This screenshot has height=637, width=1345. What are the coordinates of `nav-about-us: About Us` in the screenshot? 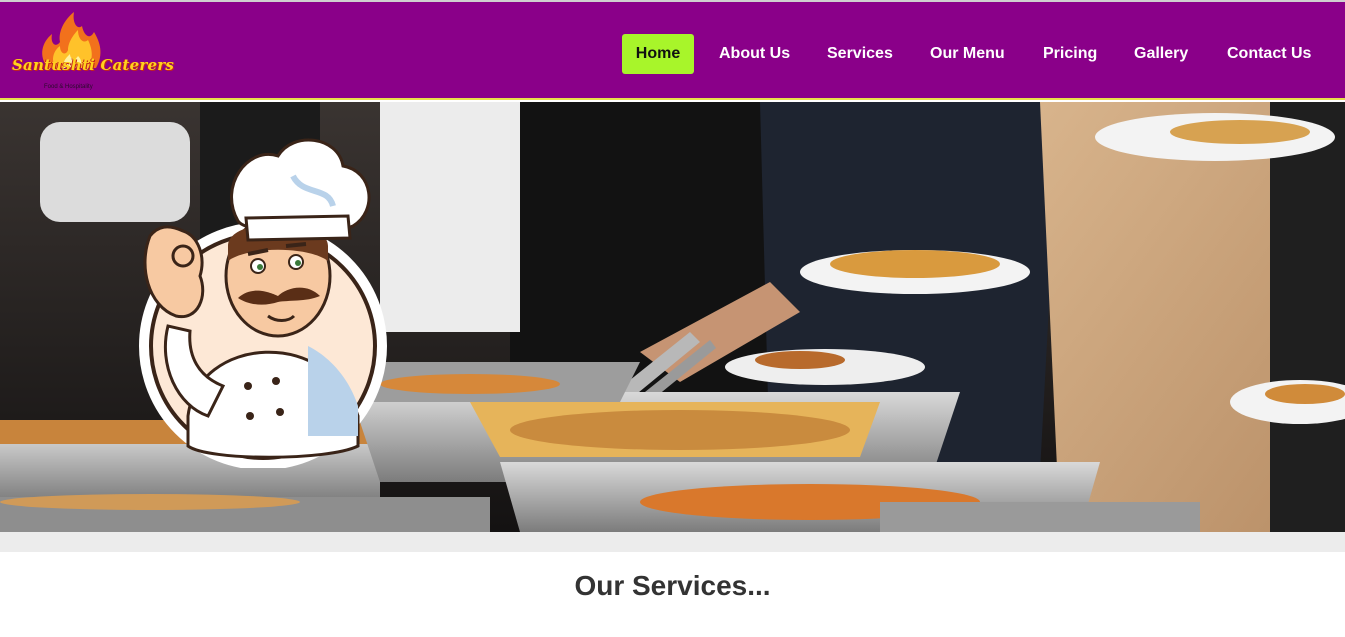 It's located at (754, 54).